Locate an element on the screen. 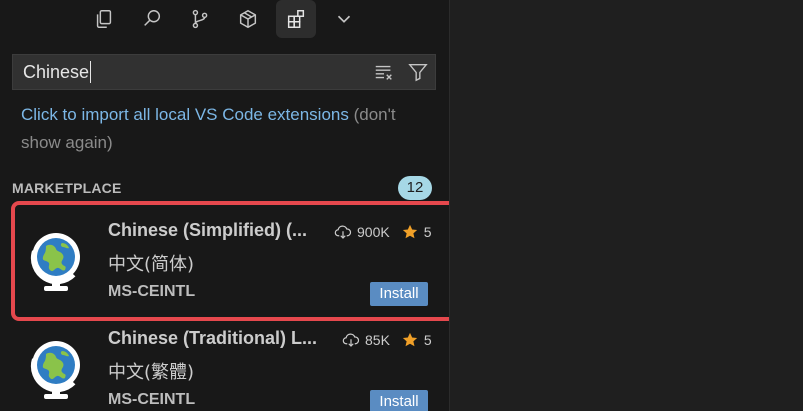  search-input-value: Chinese is located at coordinates (56, 72).